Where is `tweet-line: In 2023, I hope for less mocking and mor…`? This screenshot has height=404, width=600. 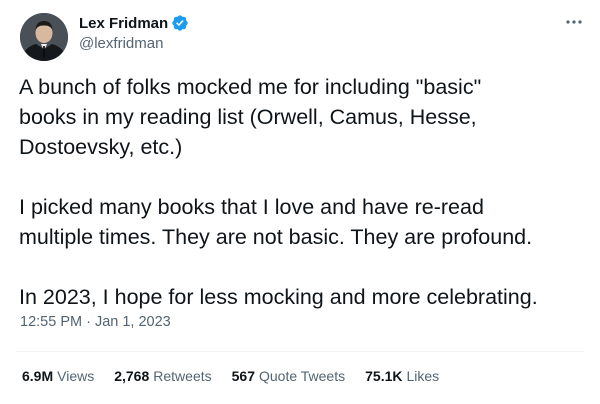 tweet-line: In 2023, I hope for less mocking and mor… is located at coordinates (278, 297).